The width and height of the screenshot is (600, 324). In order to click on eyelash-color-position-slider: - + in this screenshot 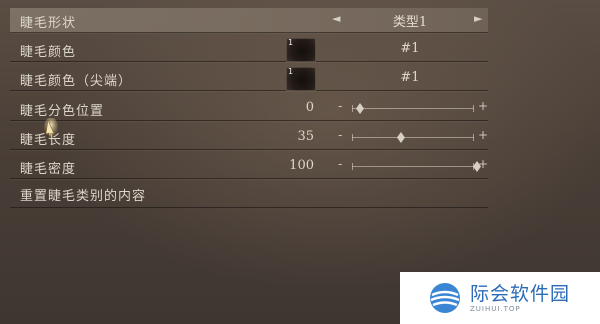, I will do `click(413, 108)`.